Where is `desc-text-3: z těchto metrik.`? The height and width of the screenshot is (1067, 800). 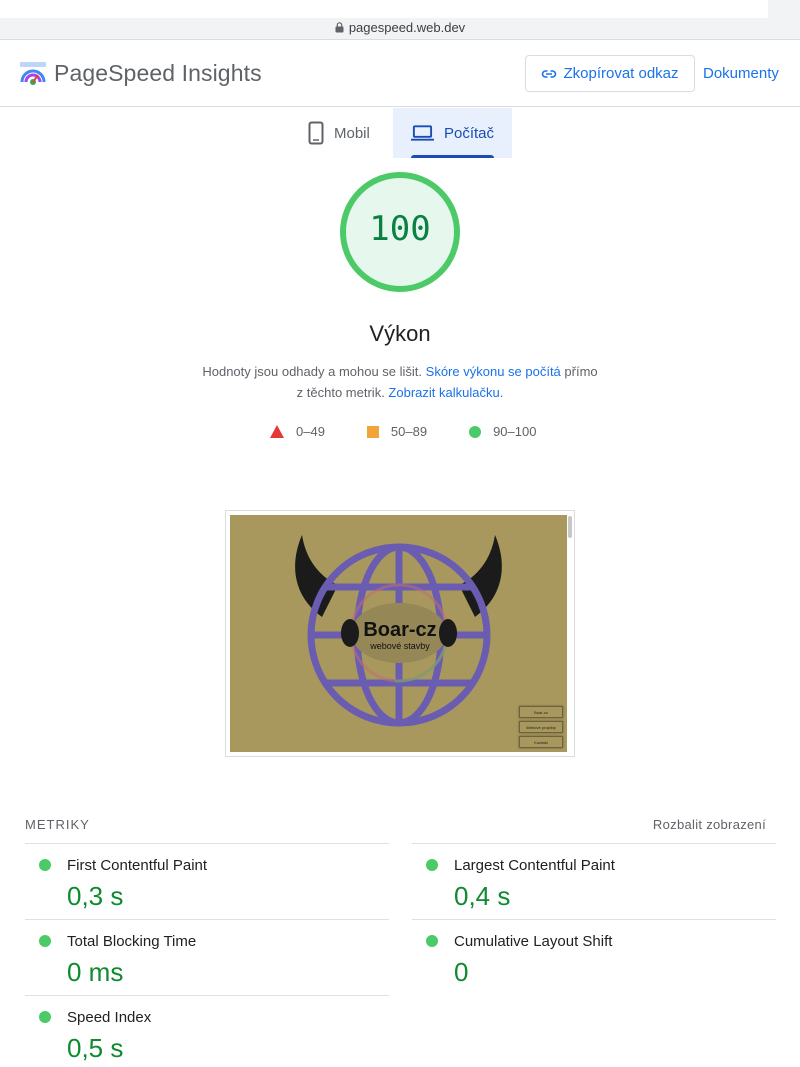
desc-text-3: z těchto metrik. is located at coordinates (342, 392).